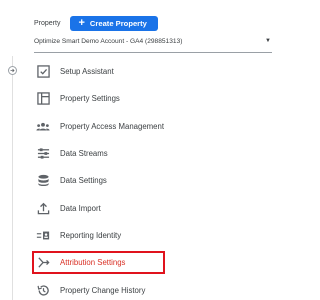 The image size is (320, 300). I want to click on property-label: Property, so click(47, 23).